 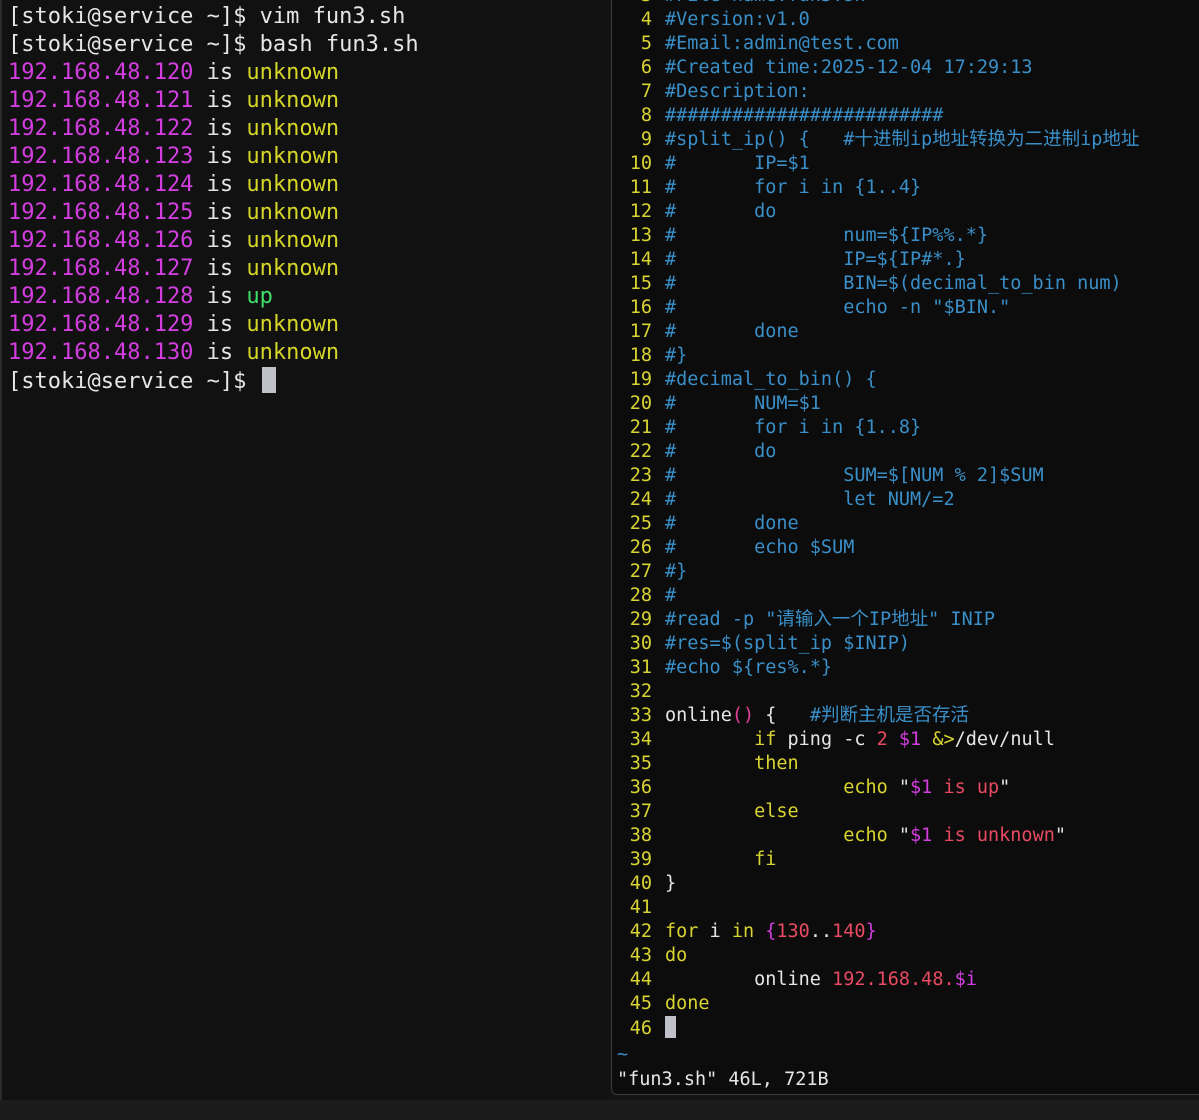 What do you see at coordinates (640, 379) in the screenshot?
I see `line-number: 19` at bounding box center [640, 379].